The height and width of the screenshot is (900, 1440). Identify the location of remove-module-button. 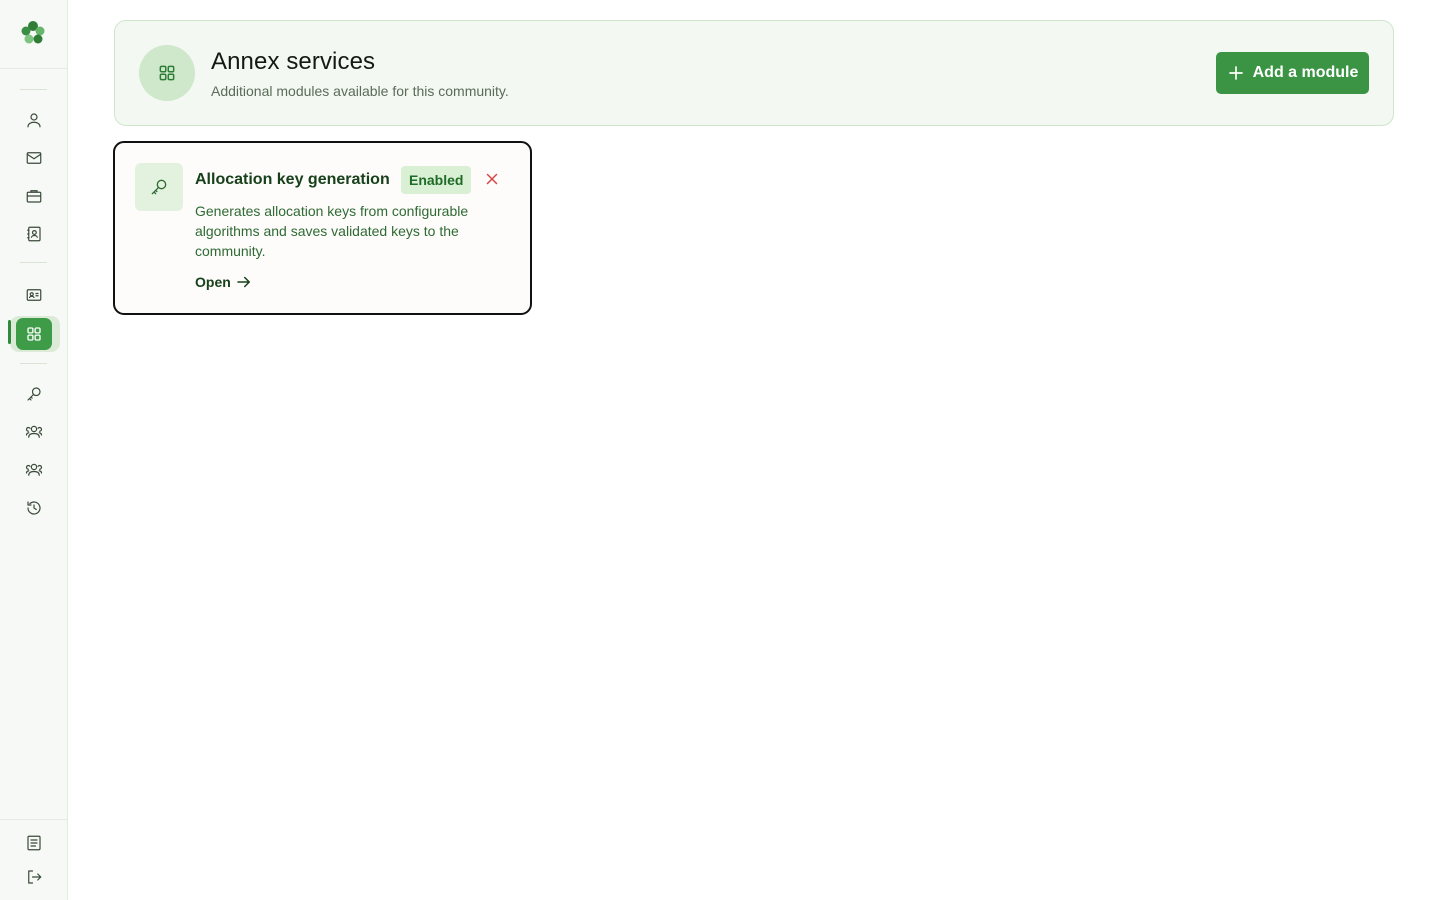
(492, 179).